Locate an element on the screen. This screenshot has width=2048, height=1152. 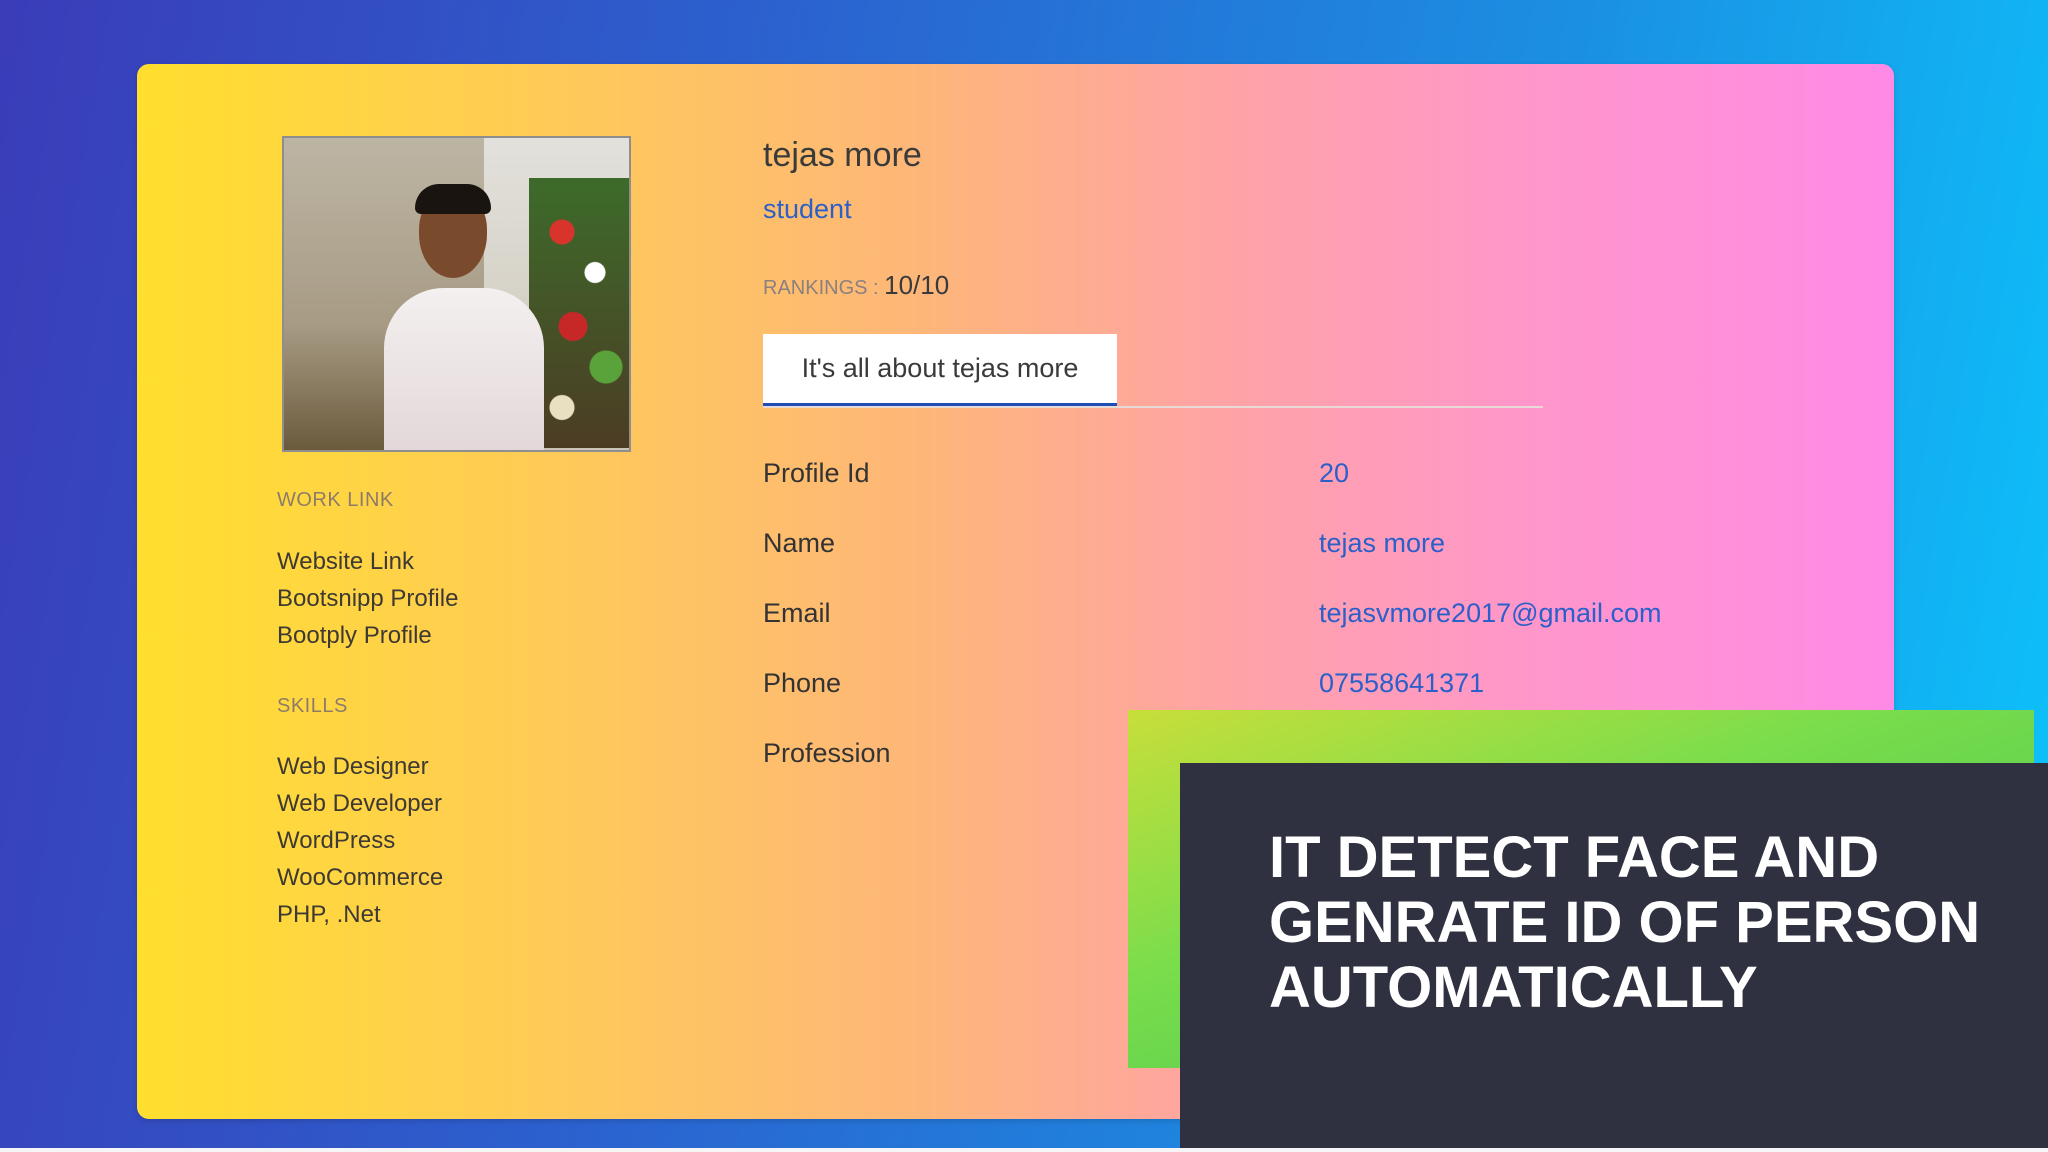
phone-value: 07558641371 is located at coordinates (1402, 683).